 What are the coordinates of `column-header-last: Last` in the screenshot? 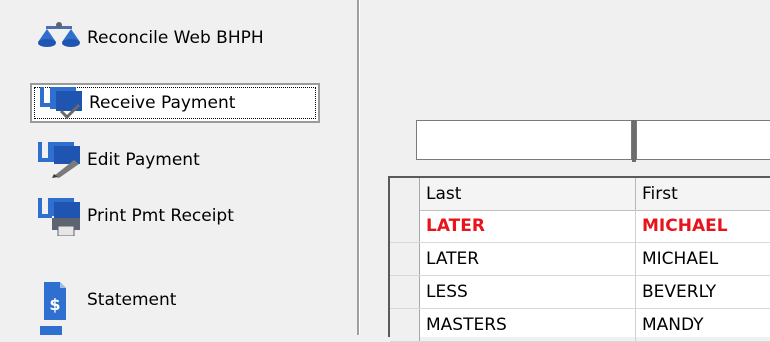 It's located at (528, 194).